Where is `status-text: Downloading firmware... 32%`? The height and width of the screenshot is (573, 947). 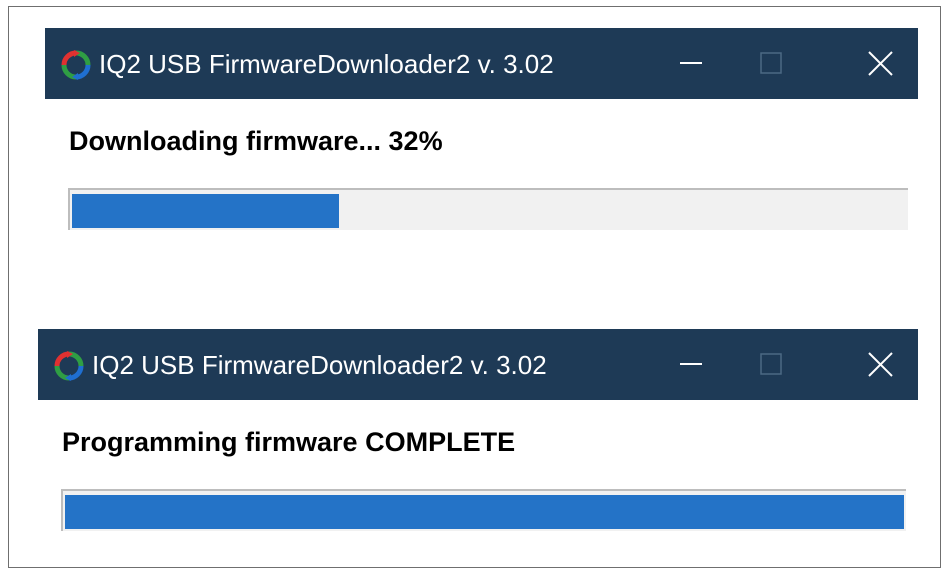 status-text: Downloading firmware... 32% is located at coordinates (256, 141).